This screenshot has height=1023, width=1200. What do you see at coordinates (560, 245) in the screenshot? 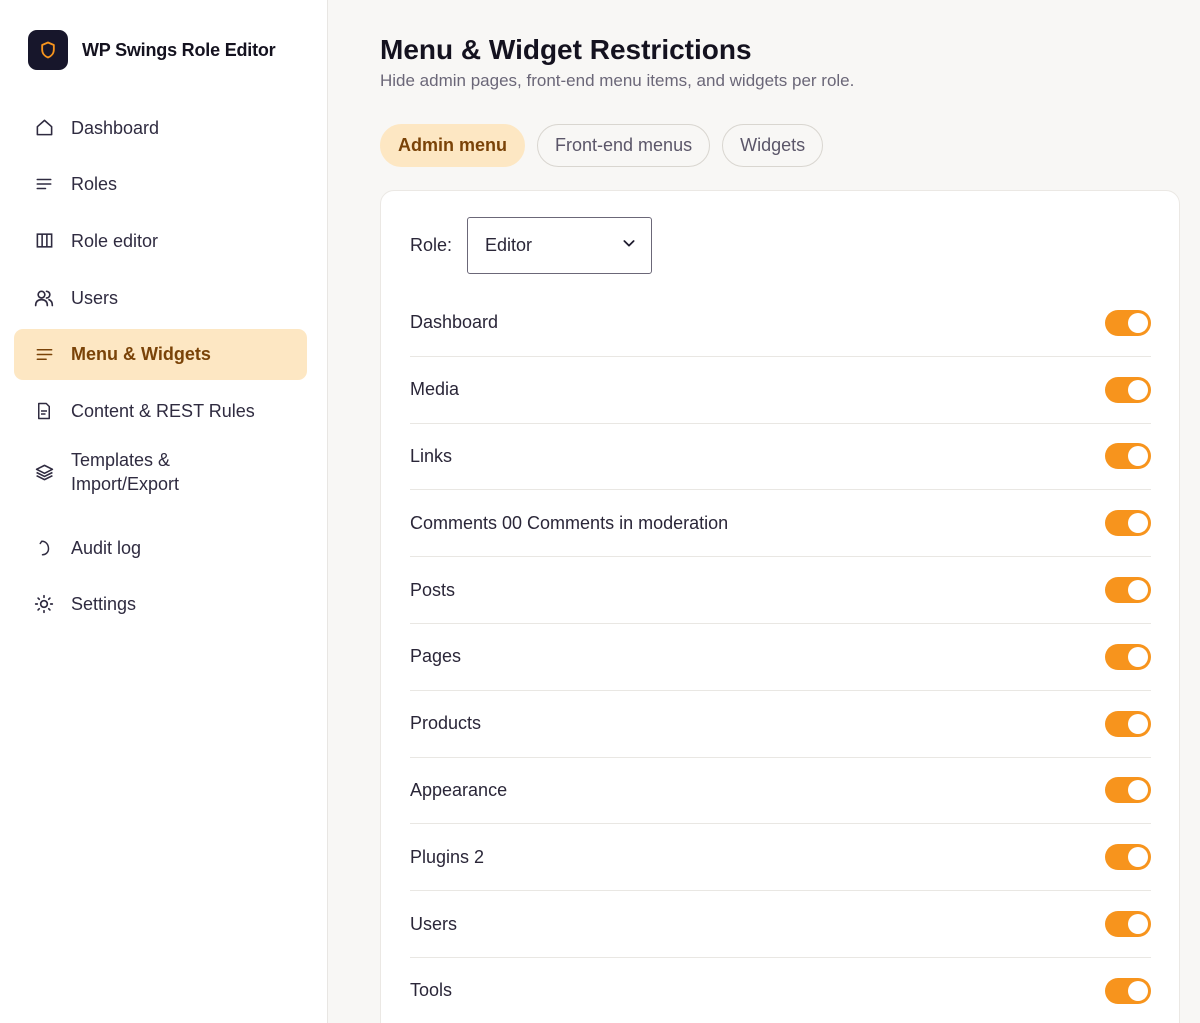
I see `role-select: Editor` at bounding box center [560, 245].